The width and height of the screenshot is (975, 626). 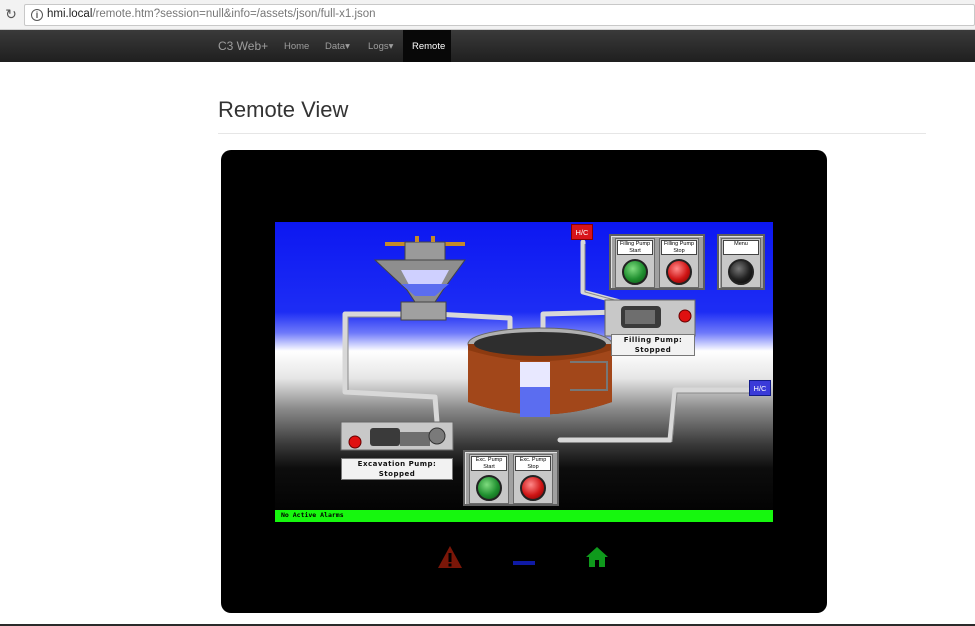 What do you see at coordinates (524, 563) in the screenshot?
I see `minus-icon` at bounding box center [524, 563].